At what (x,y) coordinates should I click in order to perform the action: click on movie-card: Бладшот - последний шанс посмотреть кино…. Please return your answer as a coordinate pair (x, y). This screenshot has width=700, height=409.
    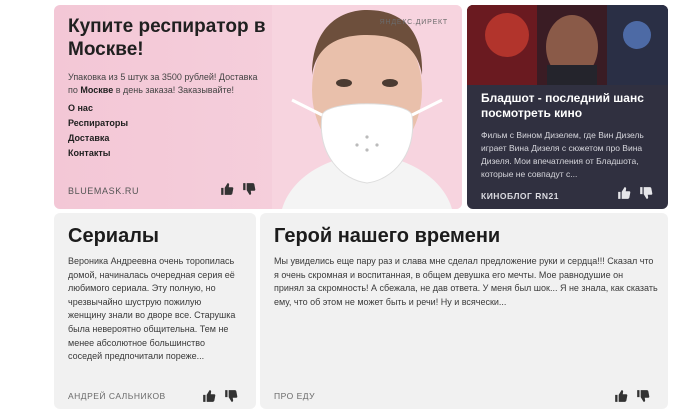
    Looking at the image, I should click on (567, 107).